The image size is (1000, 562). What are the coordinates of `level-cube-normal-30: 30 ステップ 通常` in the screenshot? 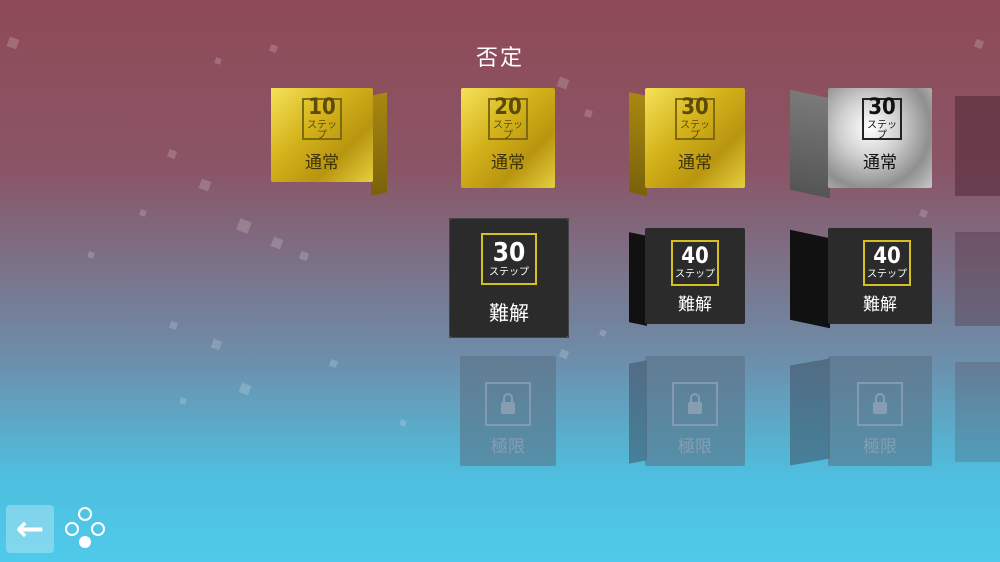 It's located at (688, 142).